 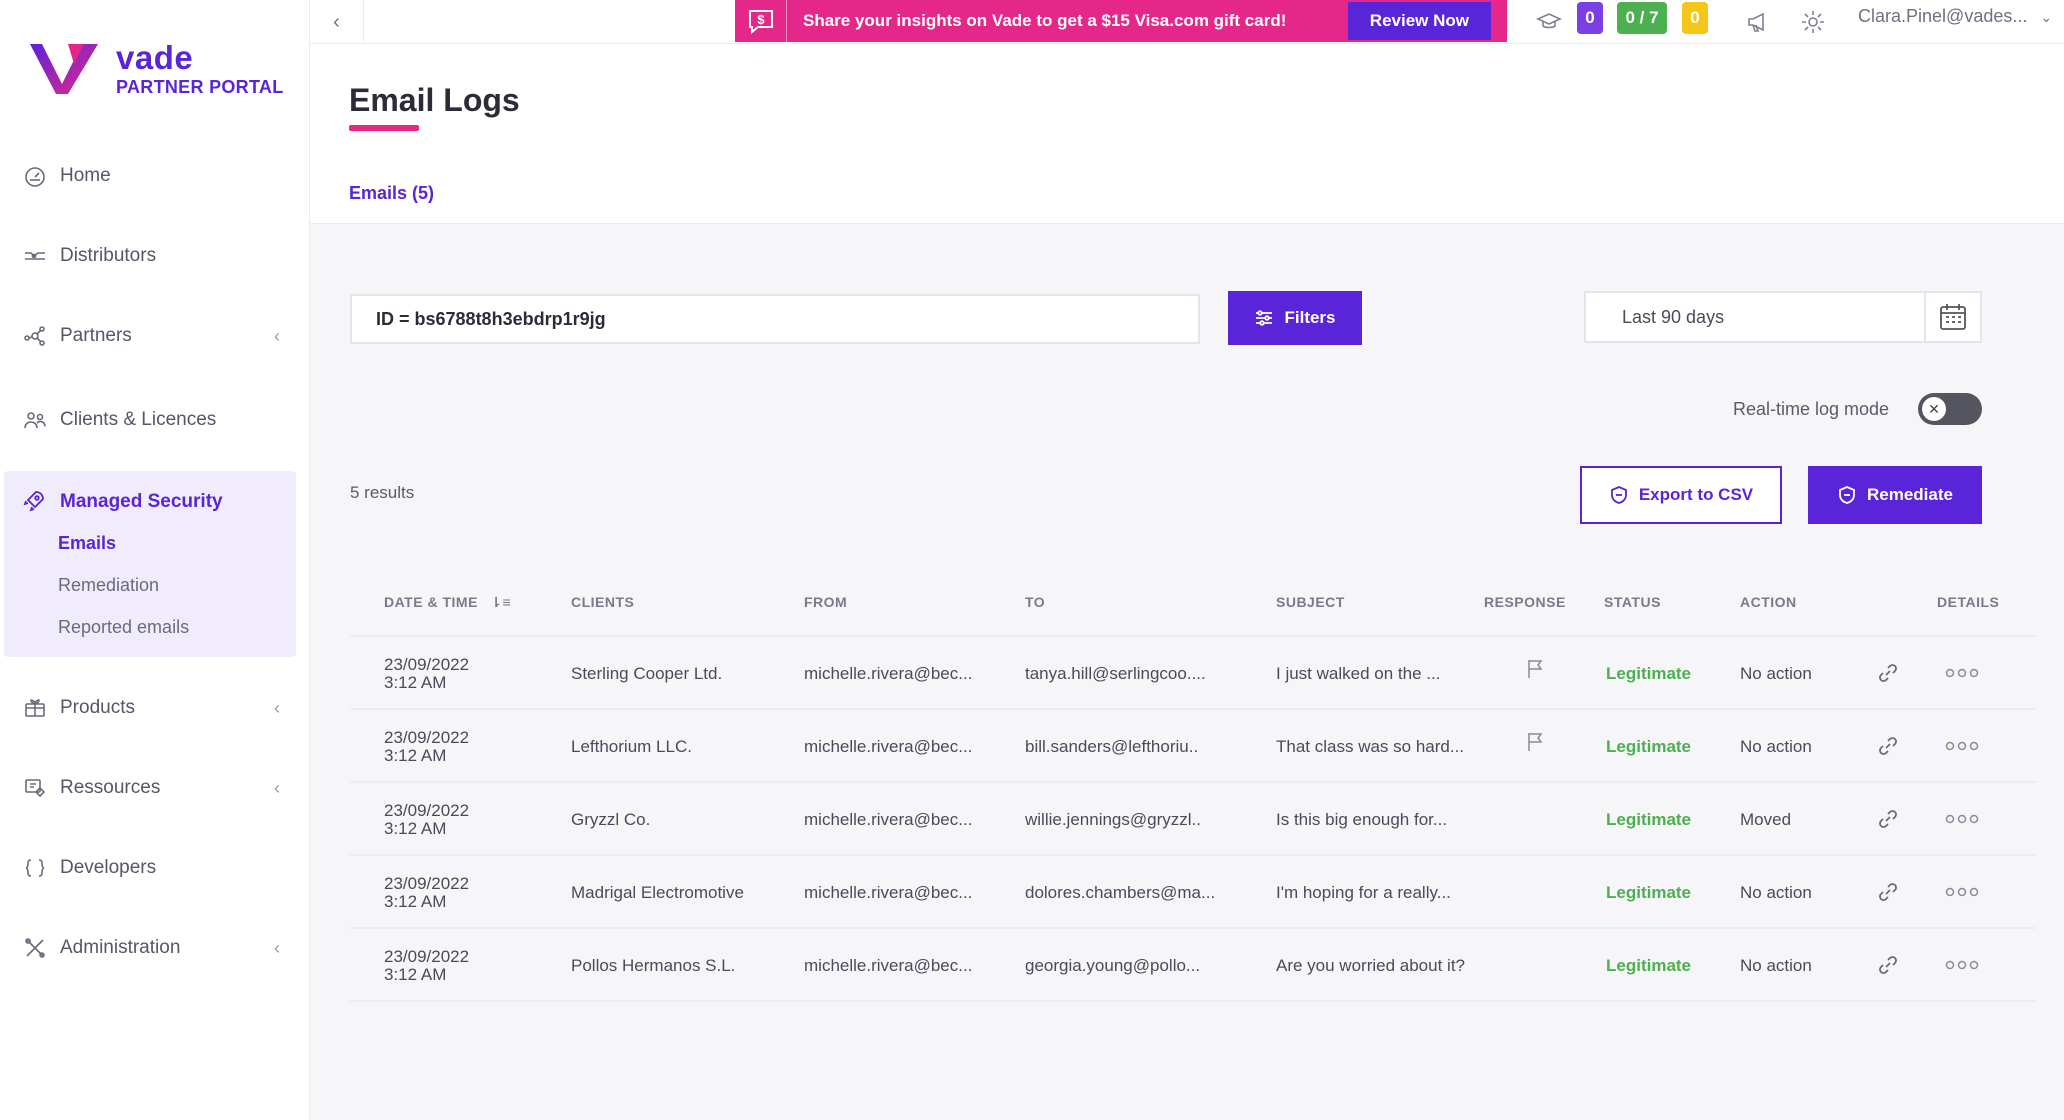 What do you see at coordinates (1813, 22) in the screenshot?
I see `gear-icon` at bounding box center [1813, 22].